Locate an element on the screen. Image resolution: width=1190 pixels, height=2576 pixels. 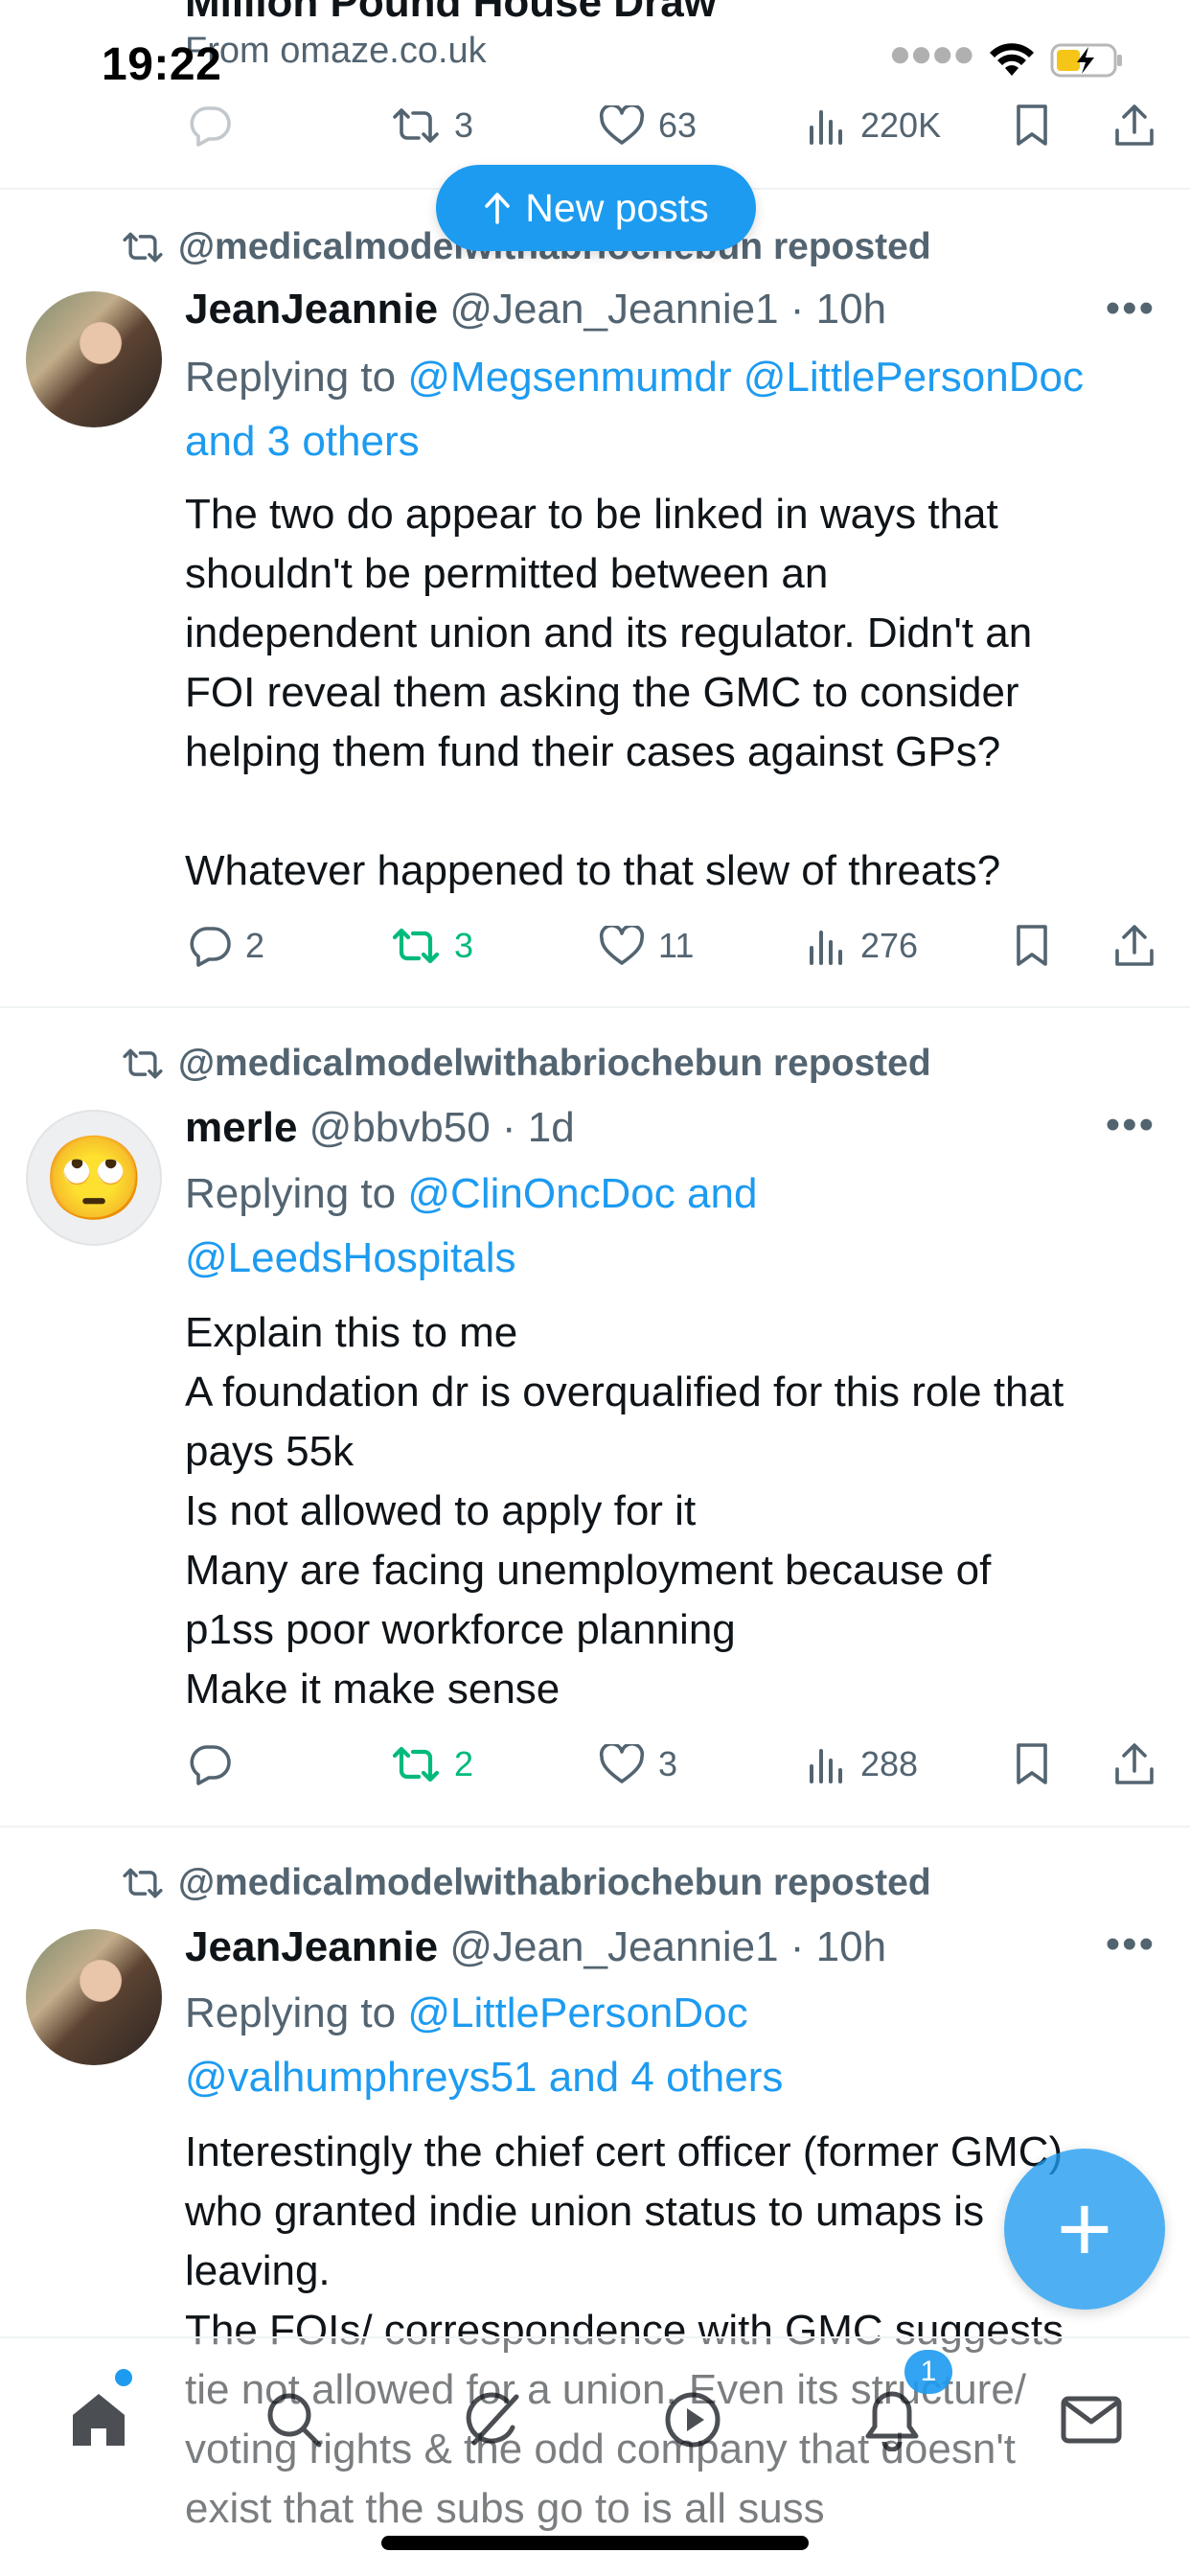
nav-video is located at coordinates (693, 2420).